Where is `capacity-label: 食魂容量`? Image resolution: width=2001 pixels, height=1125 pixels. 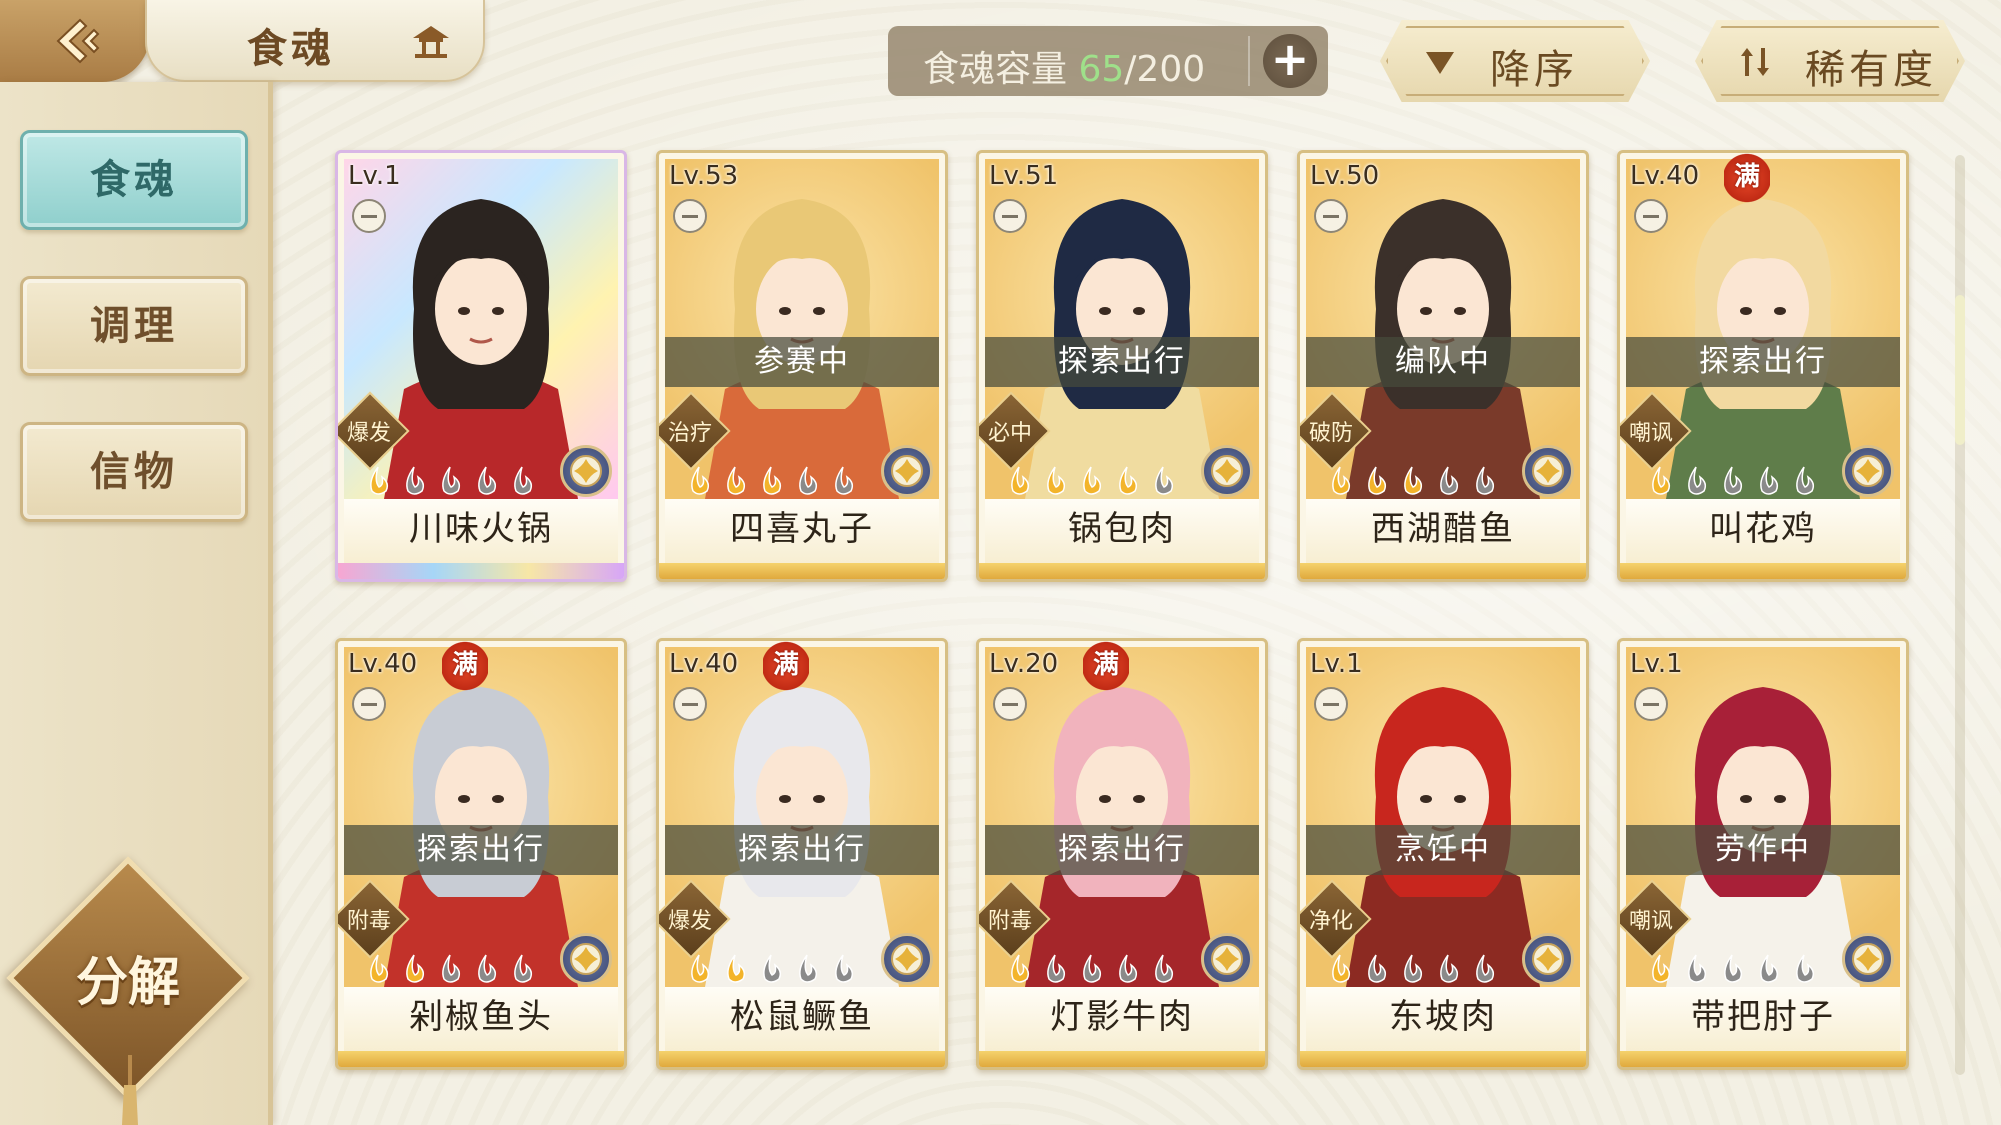 capacity-label: 食魂容量 is located at coordinates (995, 69).